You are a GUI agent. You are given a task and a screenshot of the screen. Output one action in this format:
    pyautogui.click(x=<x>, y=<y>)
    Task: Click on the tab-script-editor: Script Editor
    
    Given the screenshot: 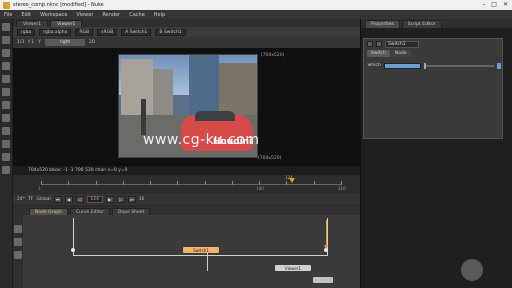 What is the action you would take?
    pyautogui.click(x=421, y=24)
    